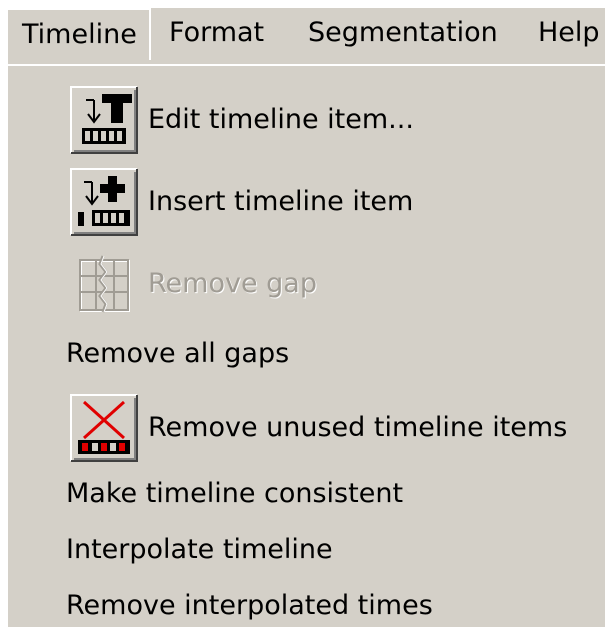 The image size is (605, 627). Describe the element at coordinates (216, 34) in the screenshot. I see `menu-format: Format` at that location.